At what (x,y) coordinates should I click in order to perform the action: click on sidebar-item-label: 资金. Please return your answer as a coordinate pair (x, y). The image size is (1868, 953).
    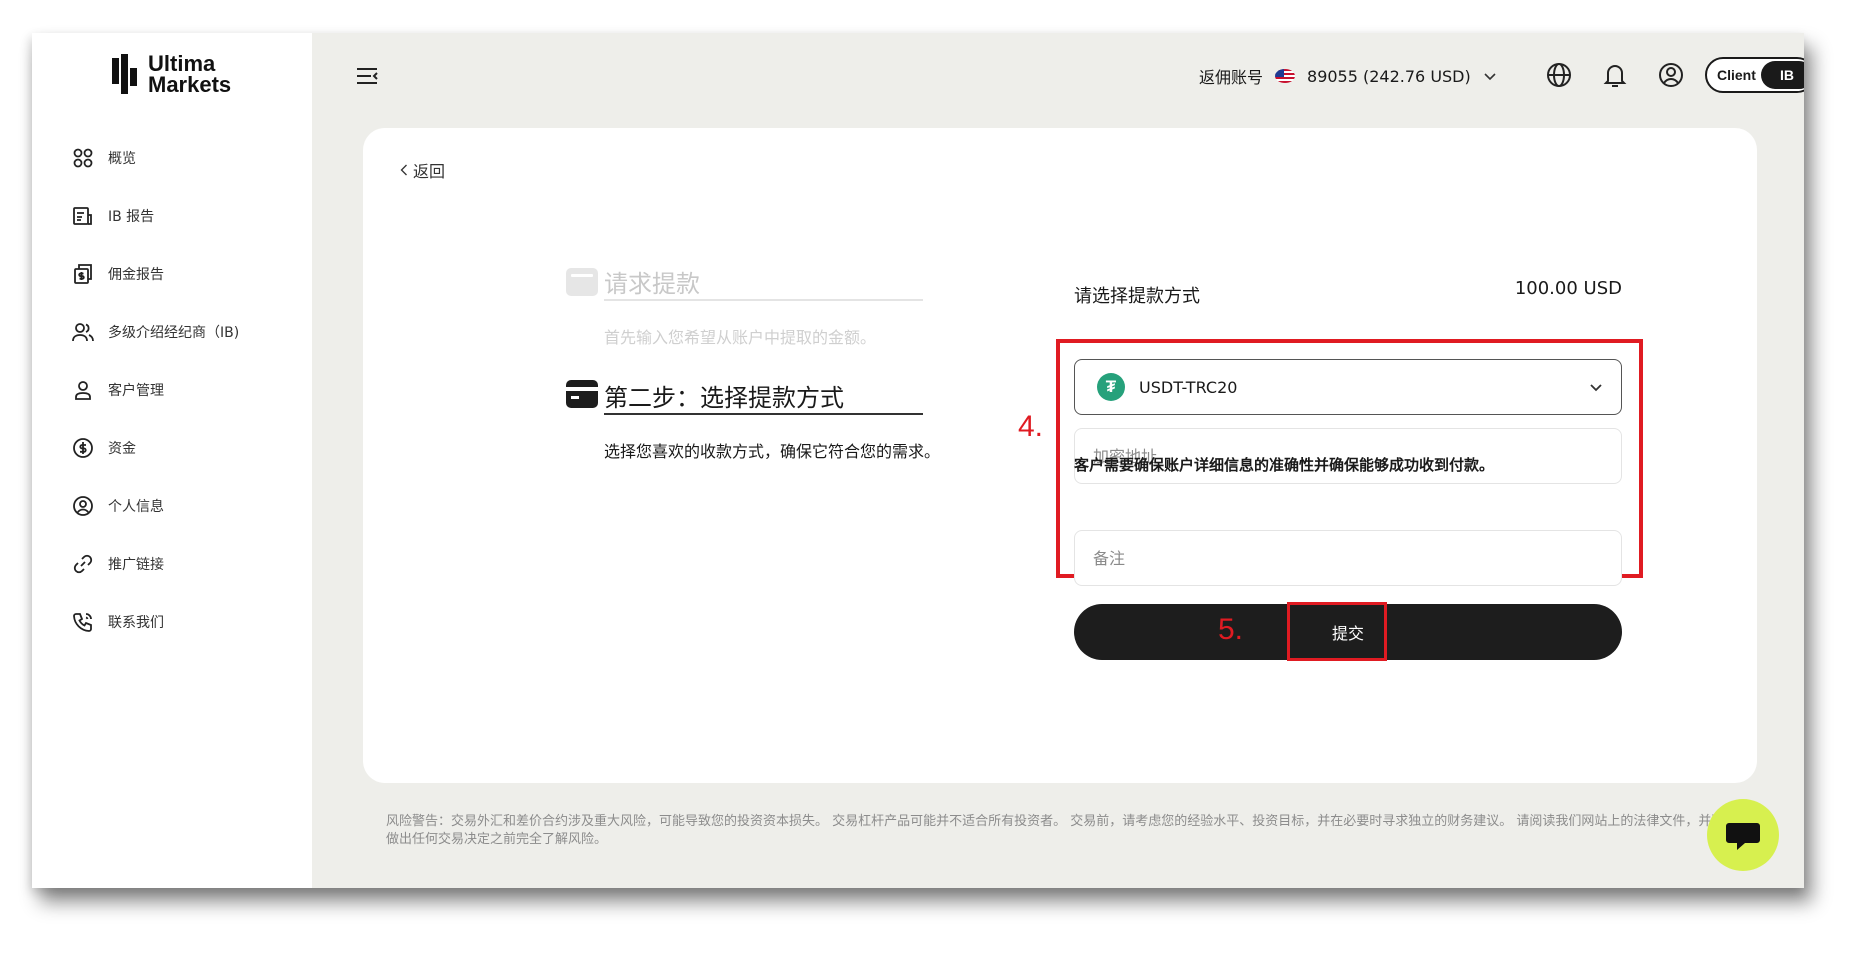
    Looking at the image, I should click on (122, 449).